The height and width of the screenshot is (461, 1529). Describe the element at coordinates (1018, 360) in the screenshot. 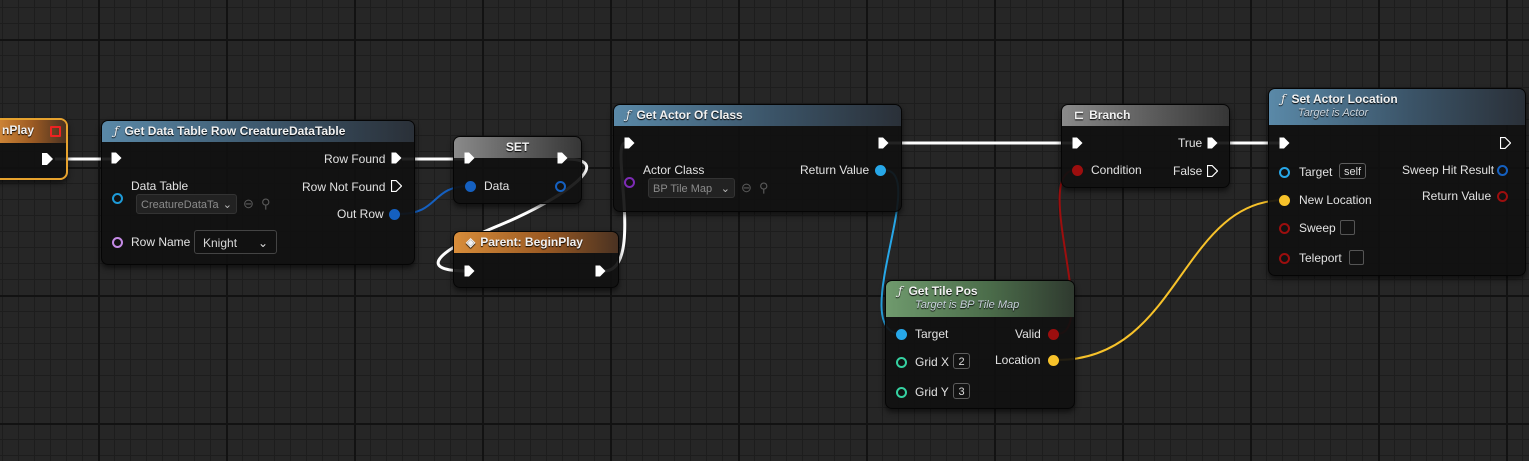

I see `pin-label-location: Location` at that location.